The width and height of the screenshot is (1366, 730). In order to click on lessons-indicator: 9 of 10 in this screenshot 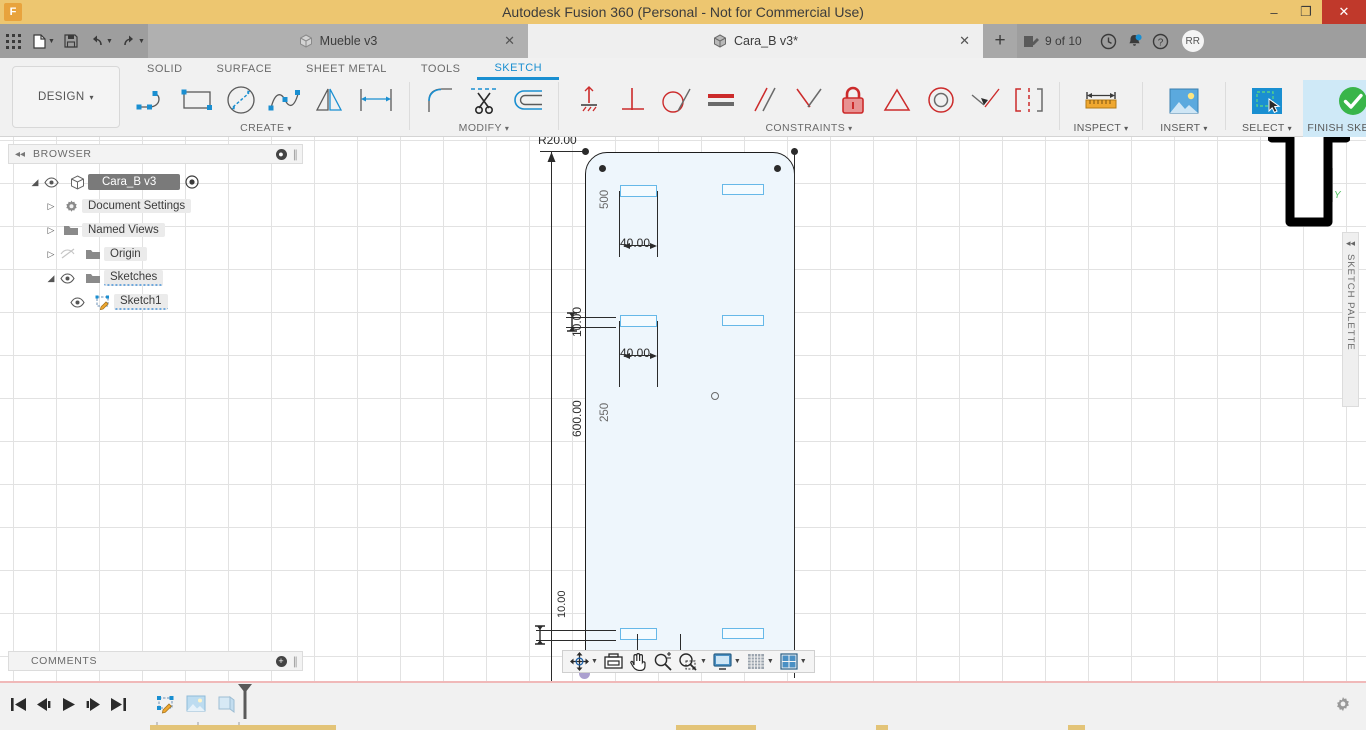, I will do `click(1052, 41)`.